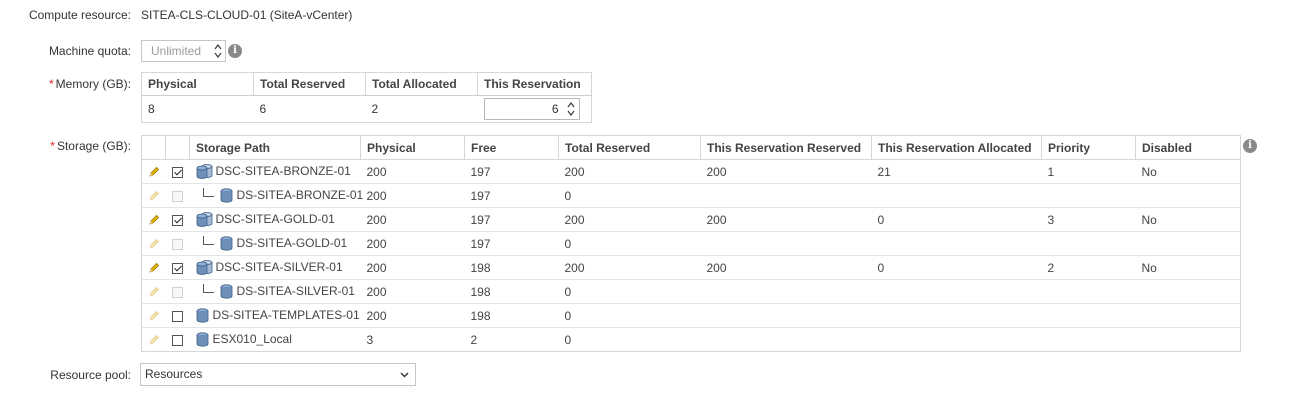 This screenshot has width=1289, height=402. I want to click on compute-resource-label: Compute resource:, so click(79, 15).